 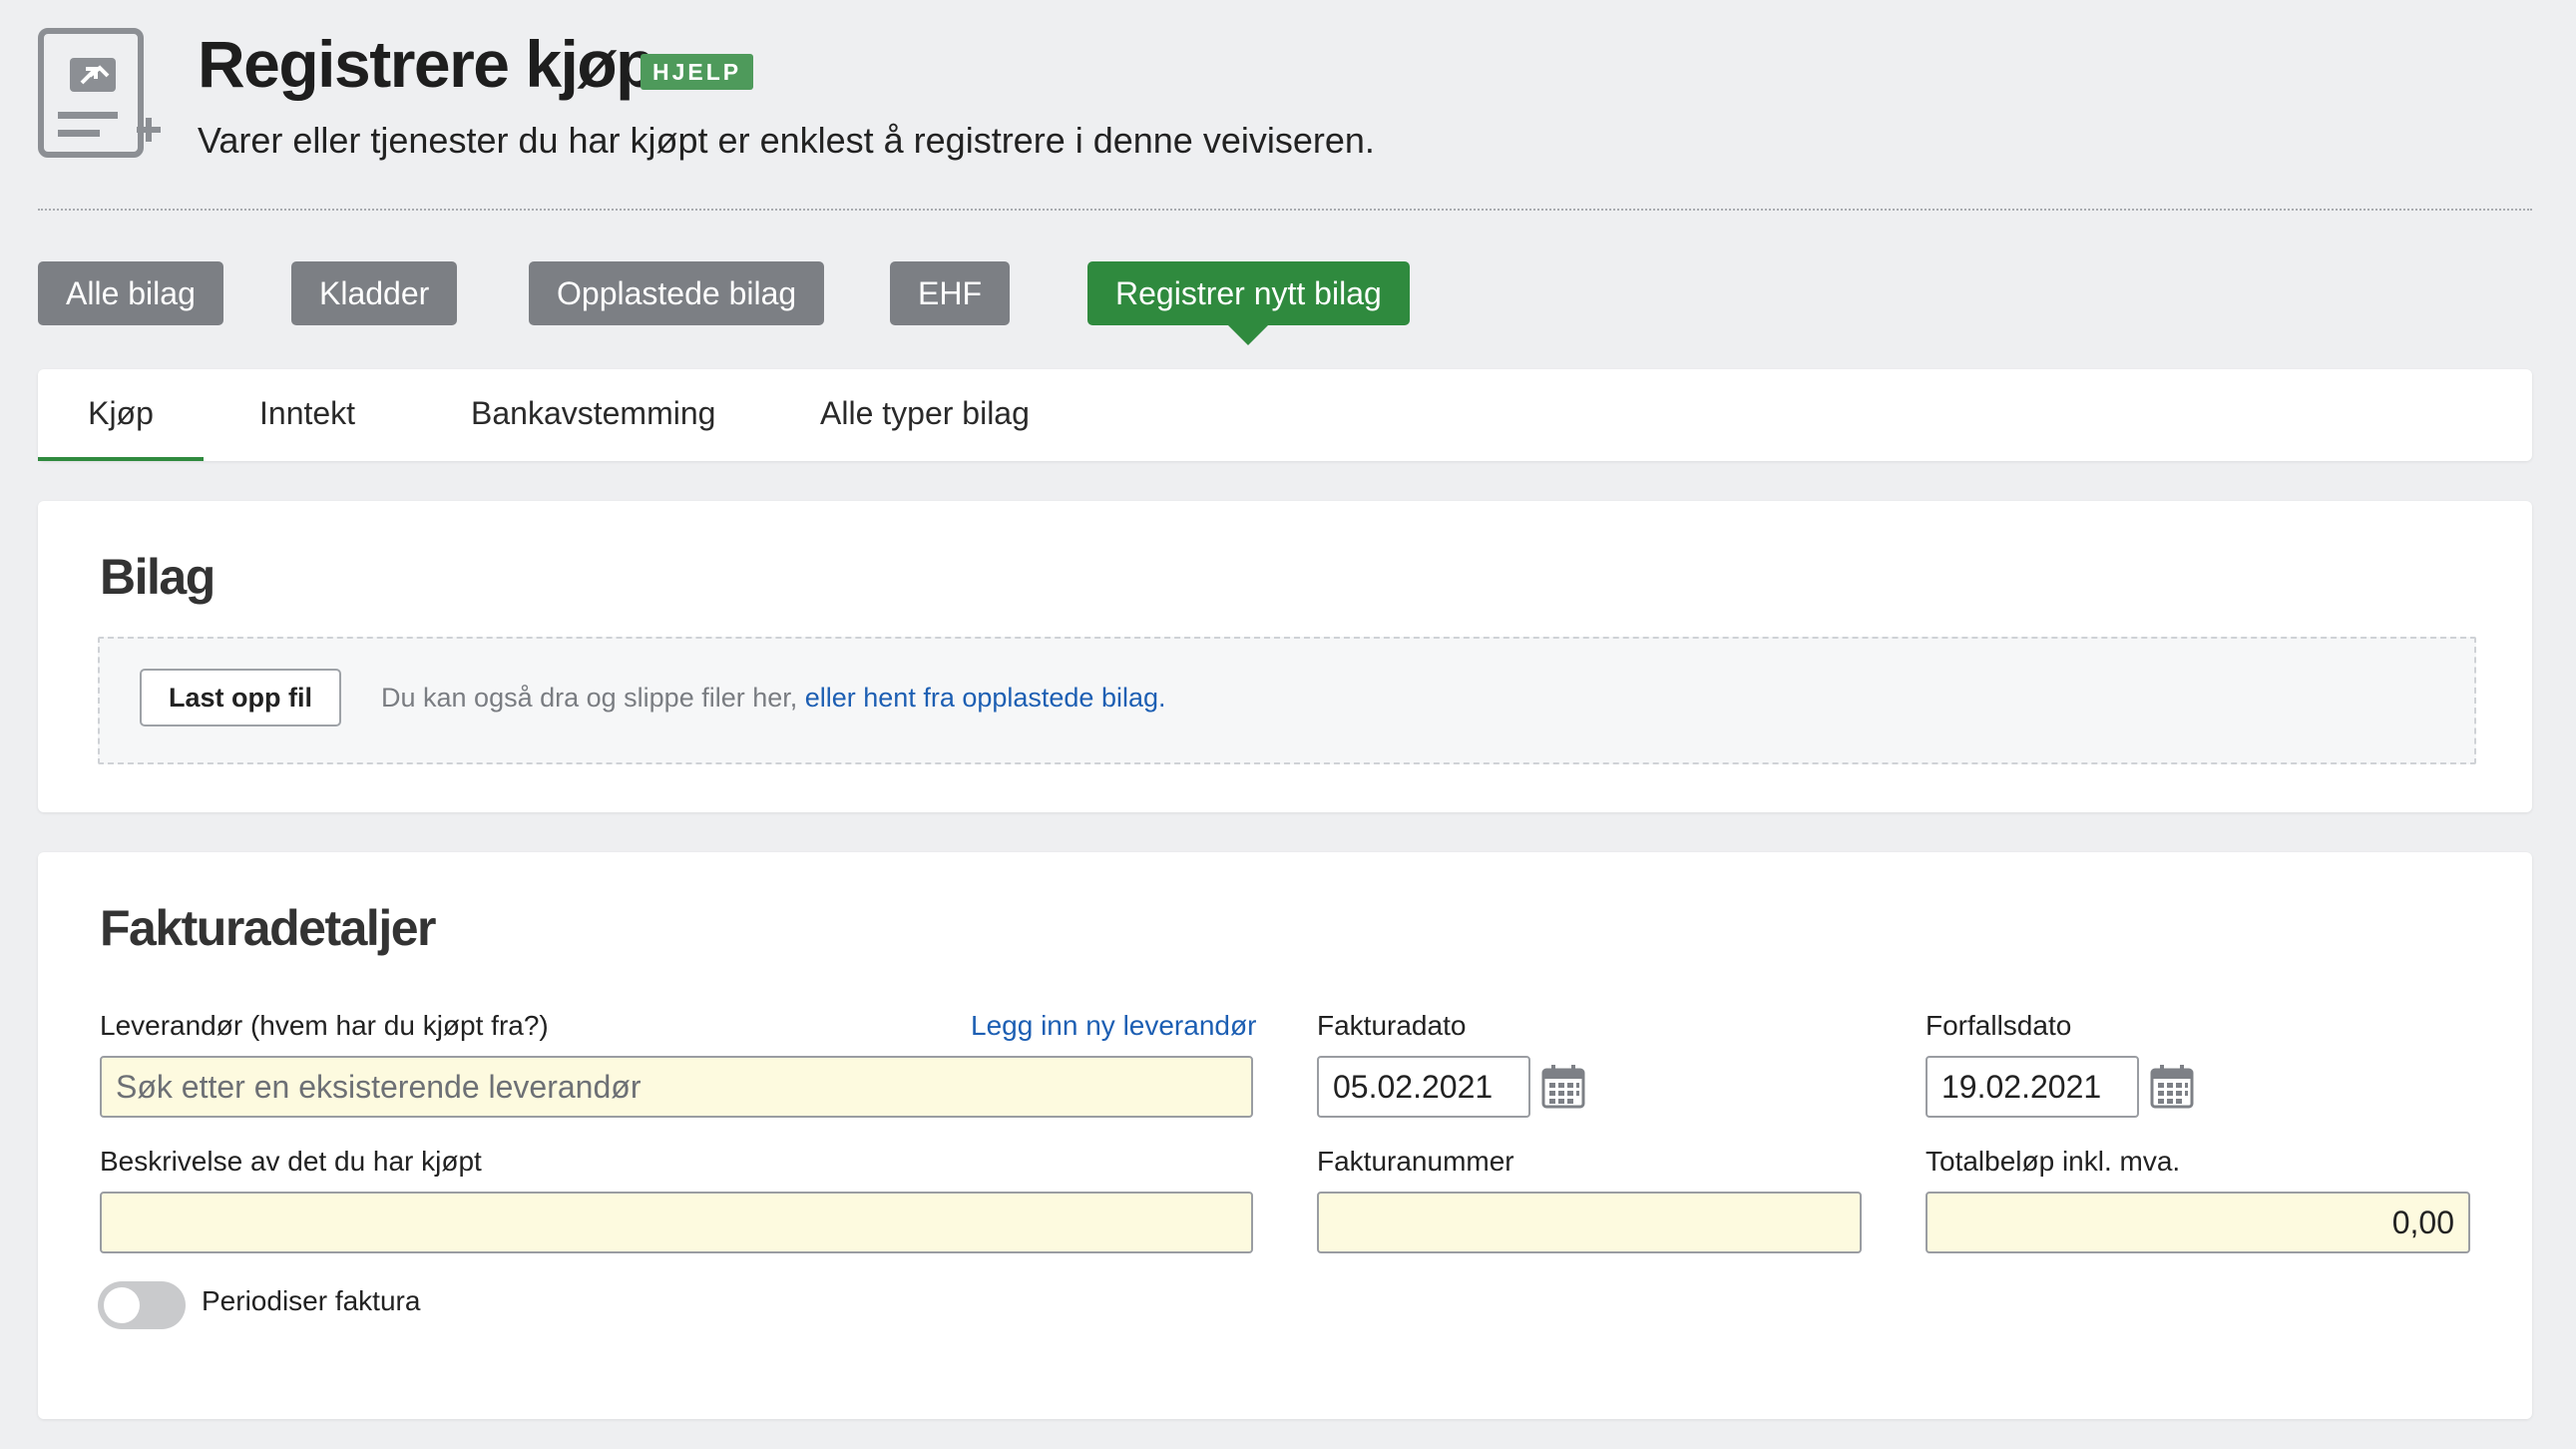 What do you see at coordinates (593, 415) in the screenshot?
I see `tab-bankavstemming: Bankavstemming` at bounding box center [593, 415].